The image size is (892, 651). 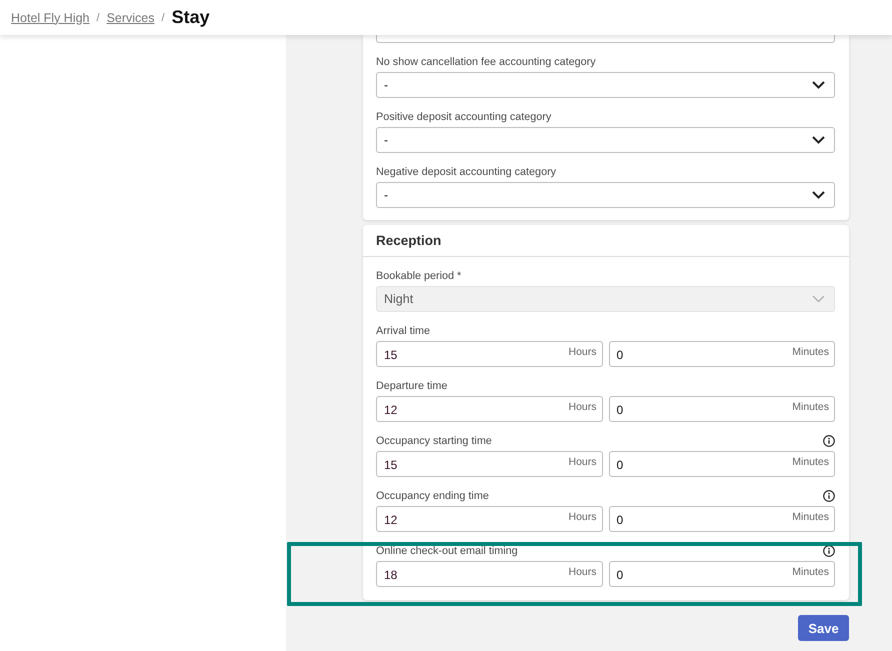 What do you see at coordinates (50, 17) in the screenshot?
I see `breadcrumb-link: Hotel Fly High` at bounding box center [50, 17].